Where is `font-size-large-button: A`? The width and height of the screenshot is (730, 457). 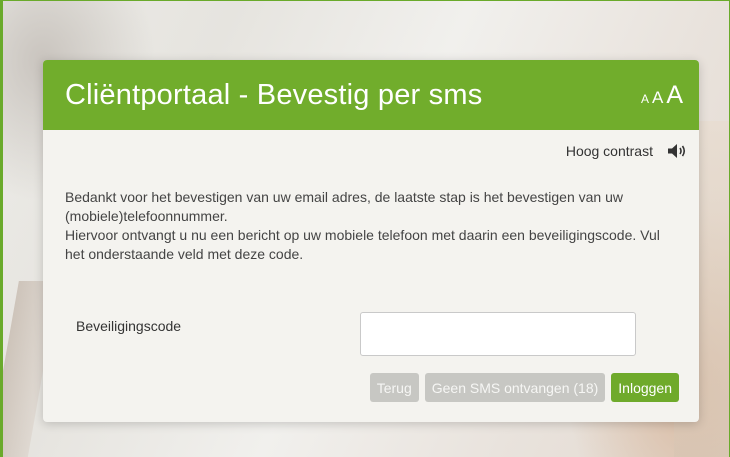
font-size-large-button: A is located at coordinates (674, 95).